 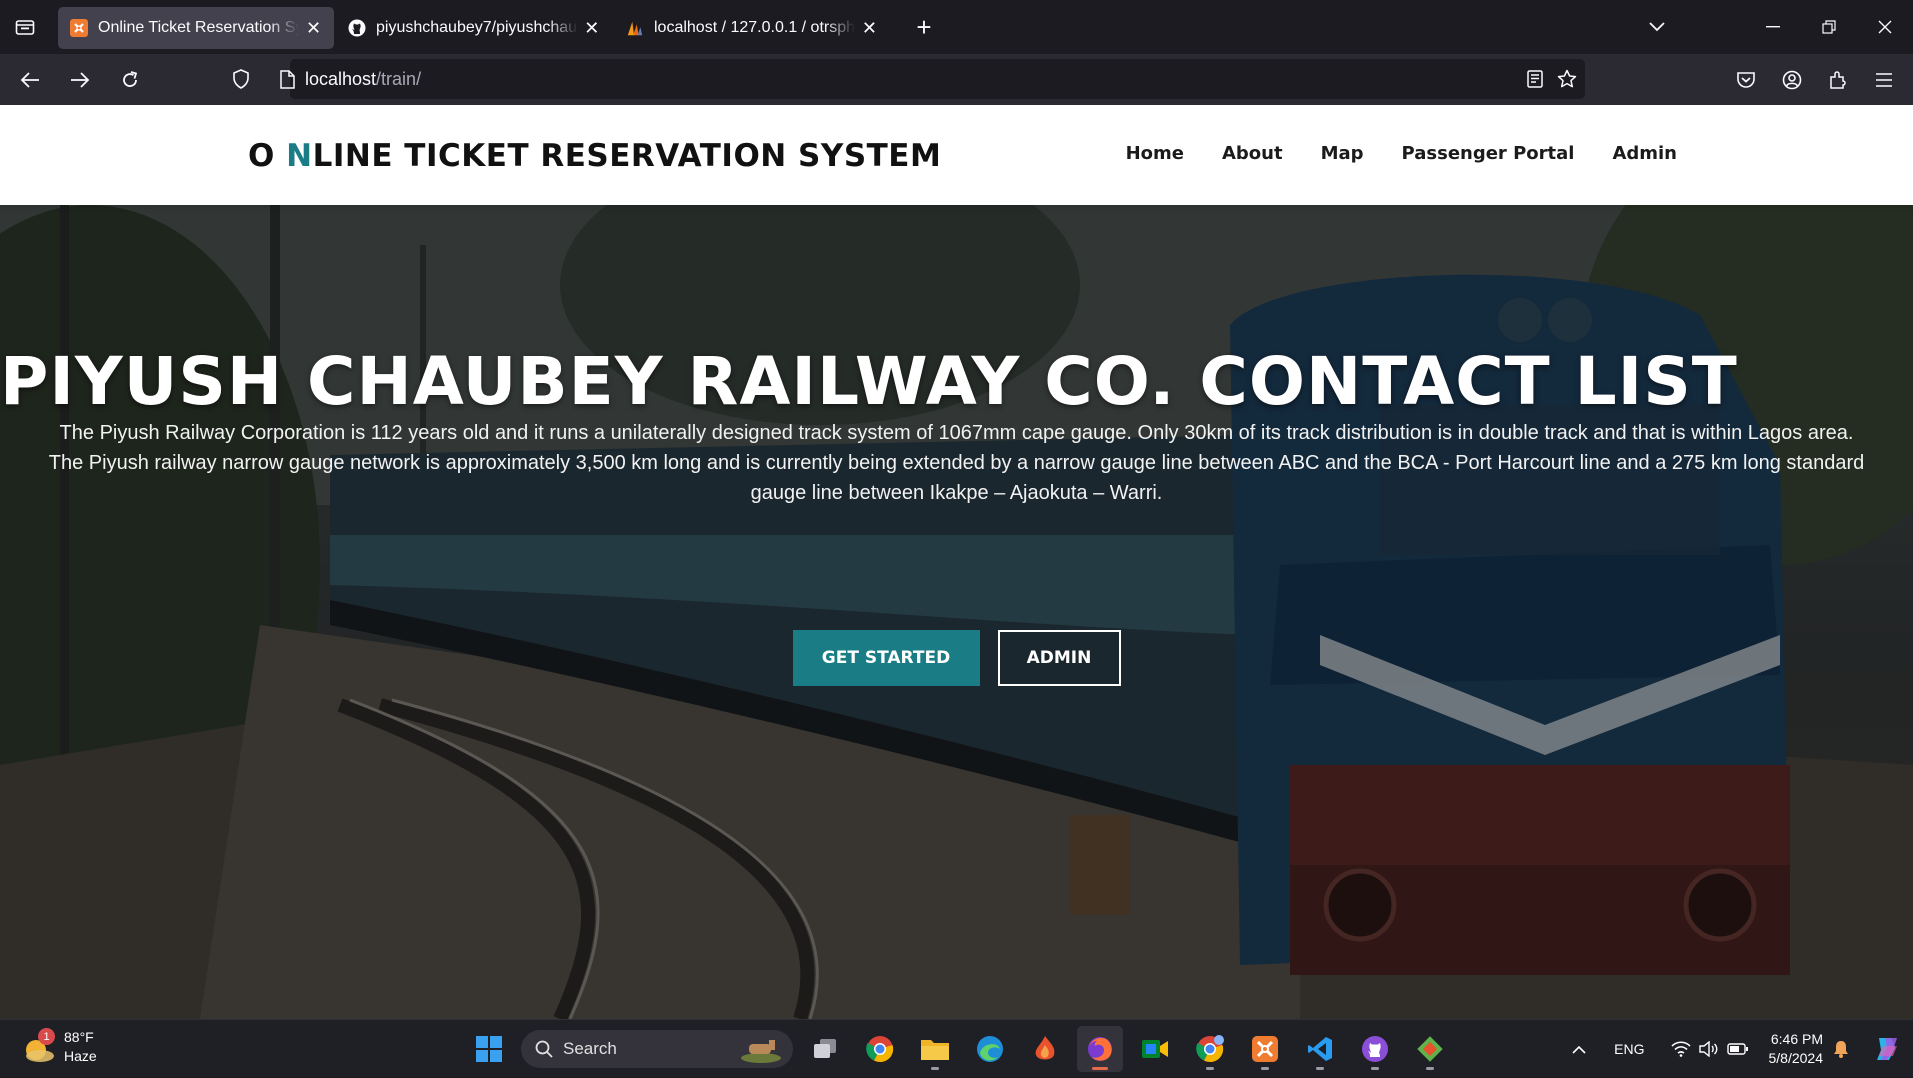 What do you see at coordinates (1320, 1049) in the screenshot?
I see `vscode-icon` at bounding box center [1320, 1049].